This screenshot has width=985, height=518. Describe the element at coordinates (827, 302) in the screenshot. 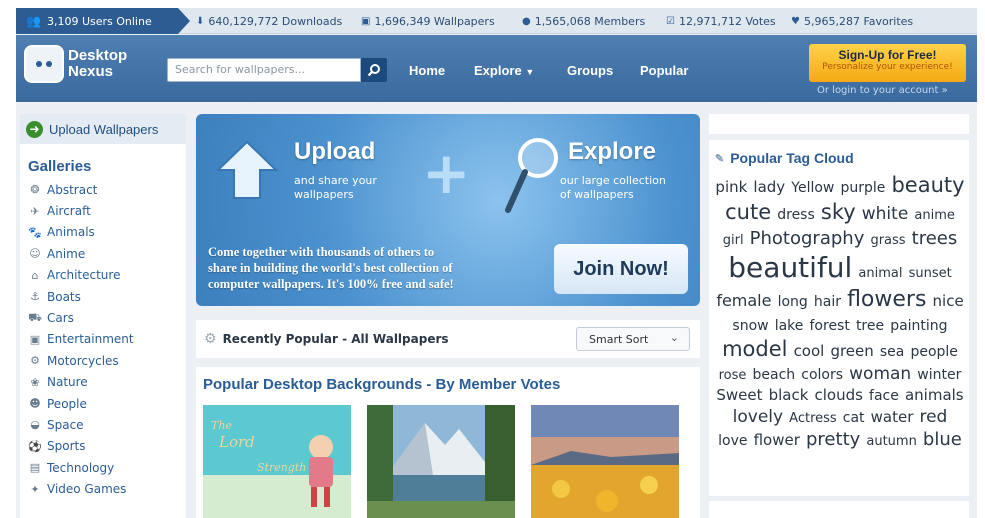

I see `tag-link: hair` at that location.